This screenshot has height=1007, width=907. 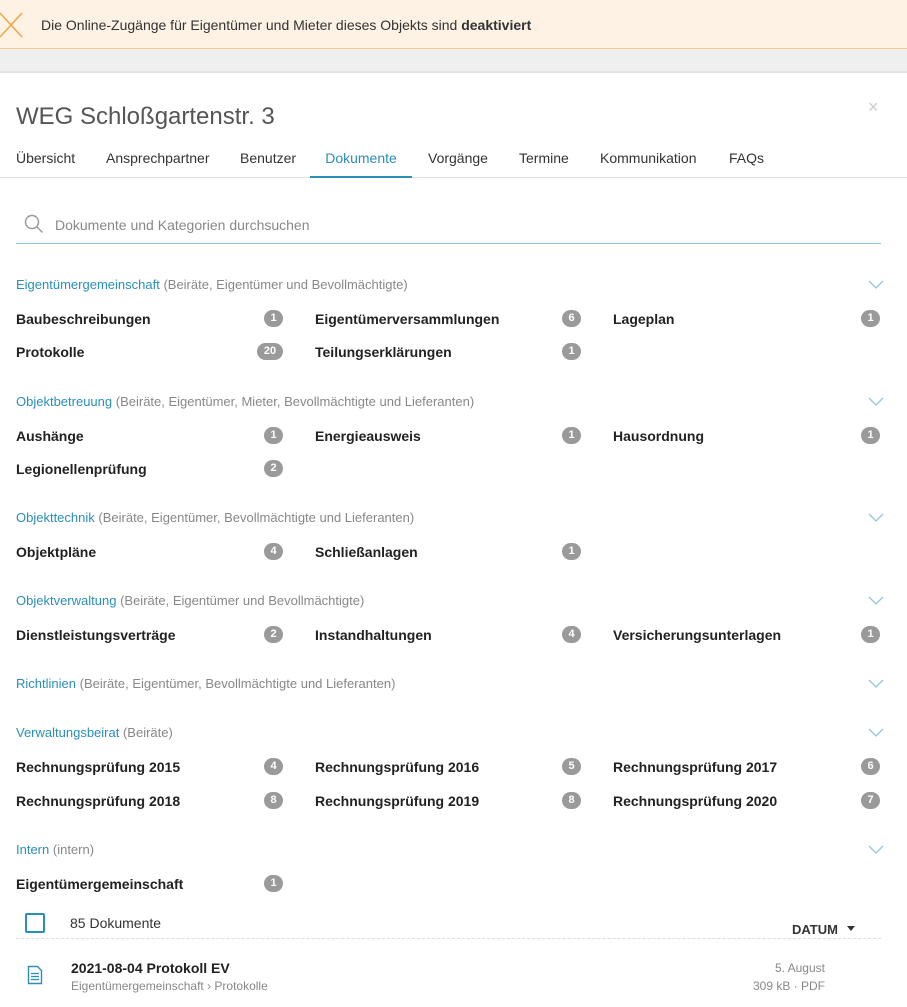 What do you see at coordinates (268, 164) in the screenshot?
I see `tab-benutzer: Benutzer` at bounding box center [268, 164].